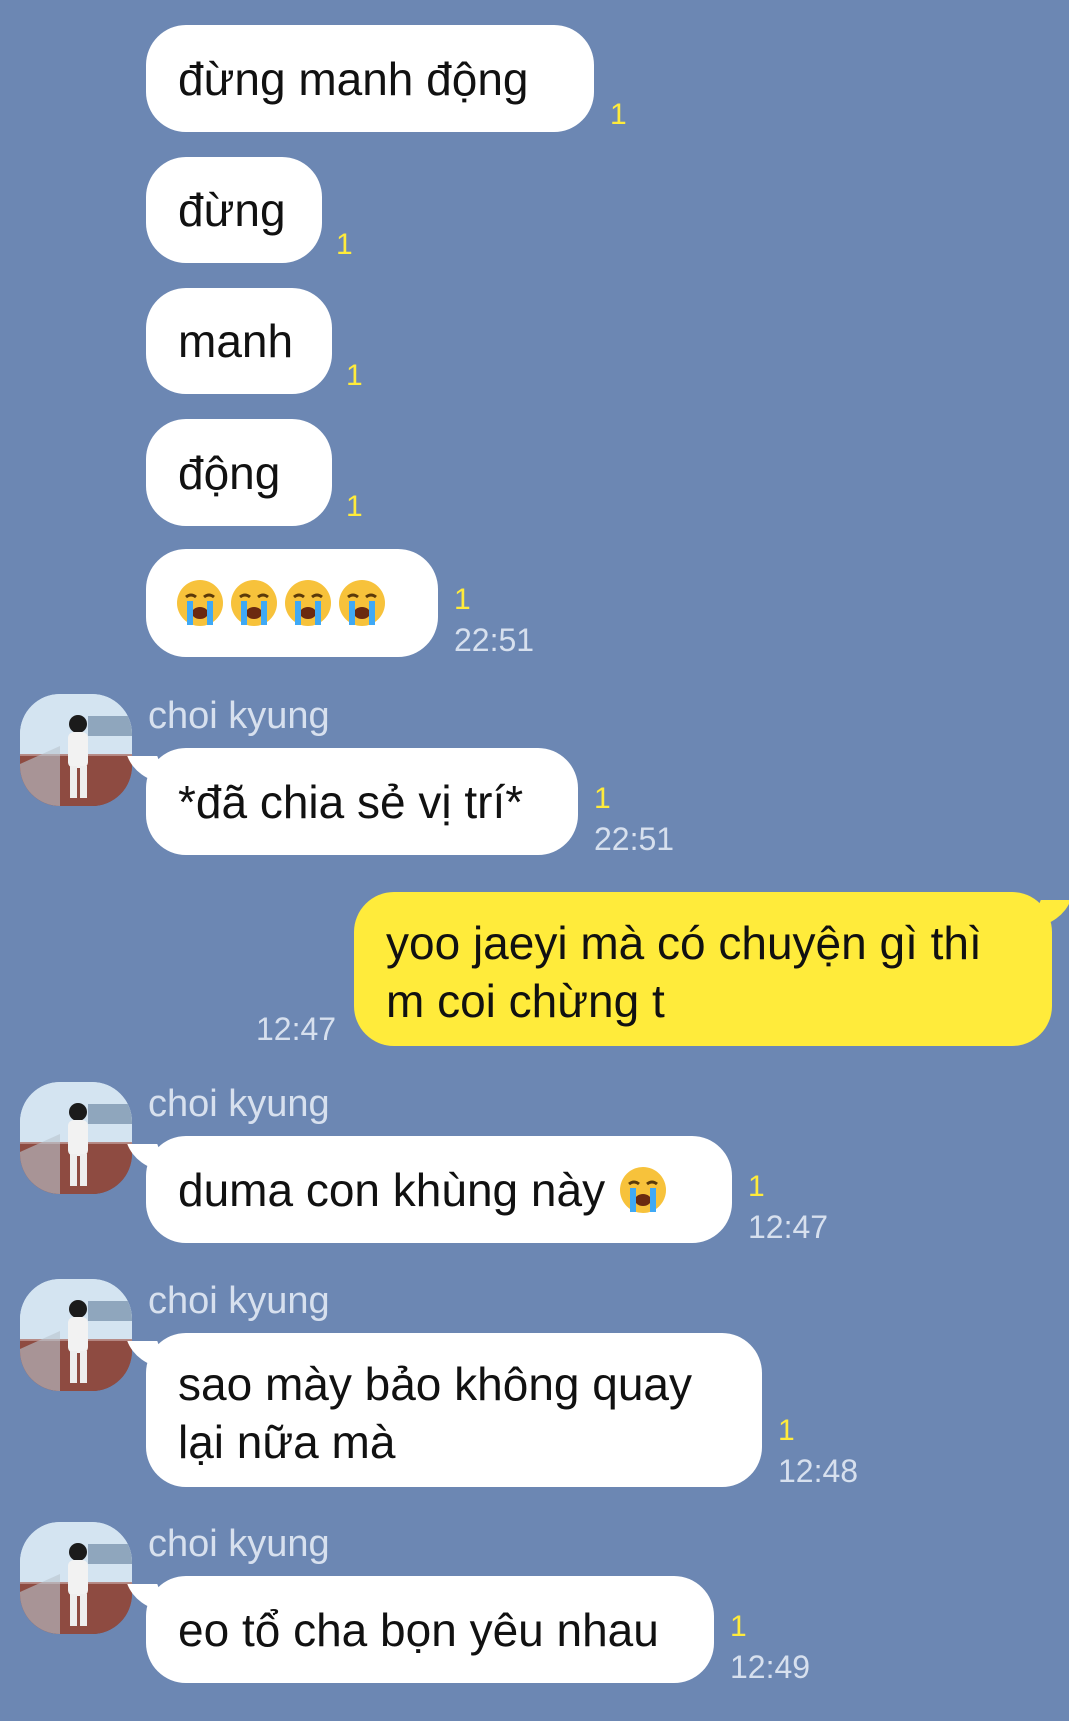  I want to click on message-time: 12:48, so click(818, 1471).